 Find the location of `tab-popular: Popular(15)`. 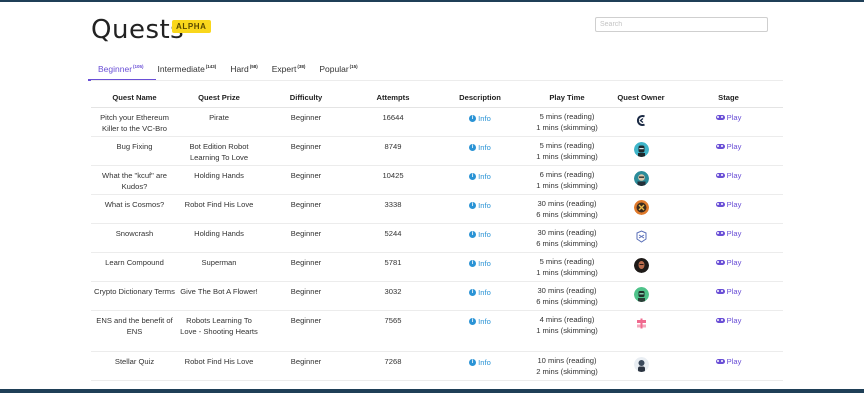

tab-popular: Popular(15) is located at coordinates (338, 70).